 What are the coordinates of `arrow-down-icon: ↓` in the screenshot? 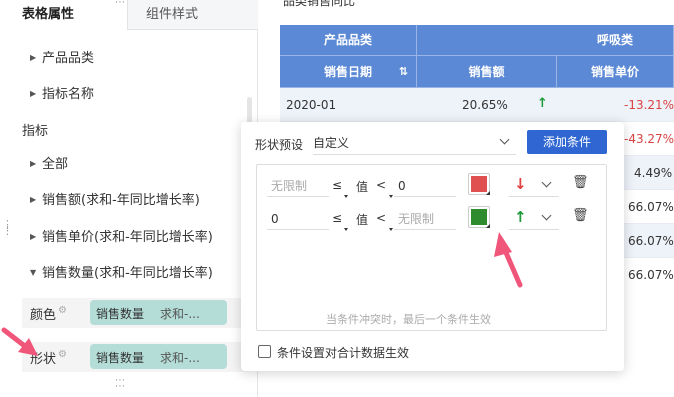 It's located at (520, 184).